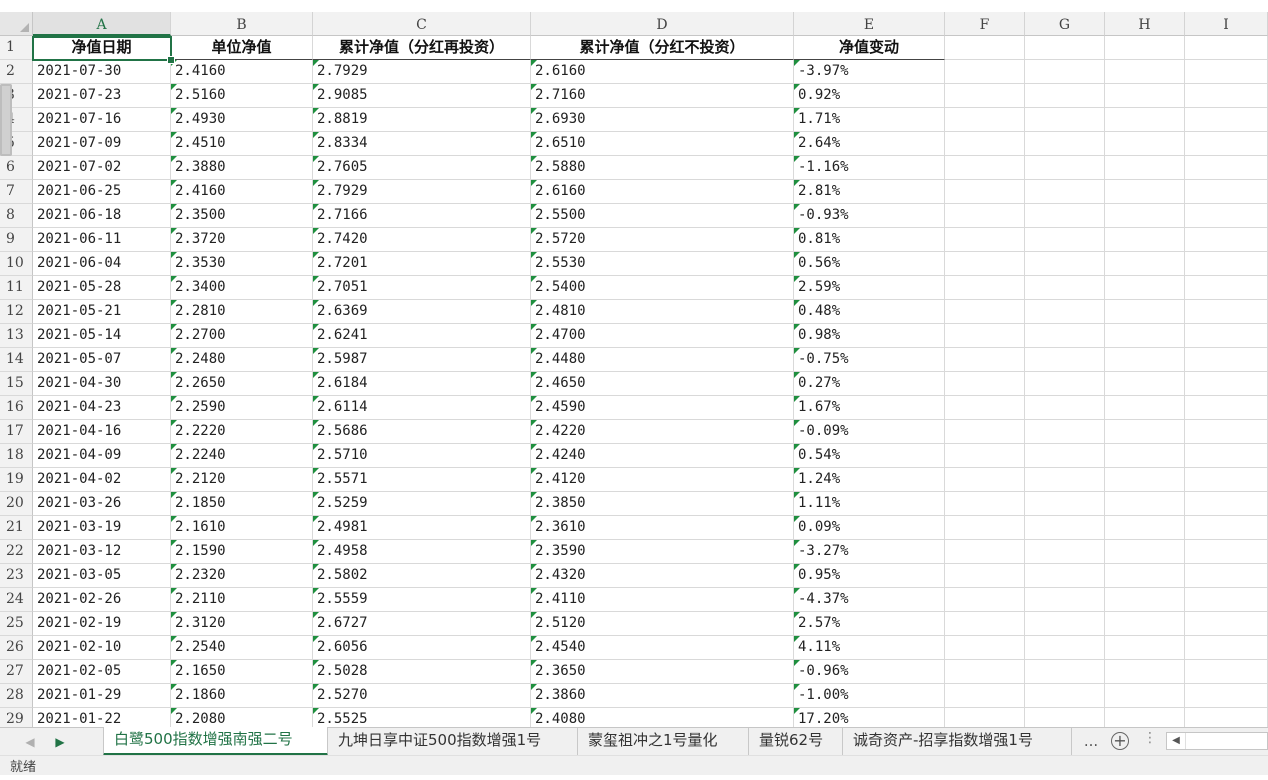 The width and height of the screenshot is (1268, 780). Describe the element at coordinates (16, 288) in the screenshot. I see `row-header: 11` at that location.